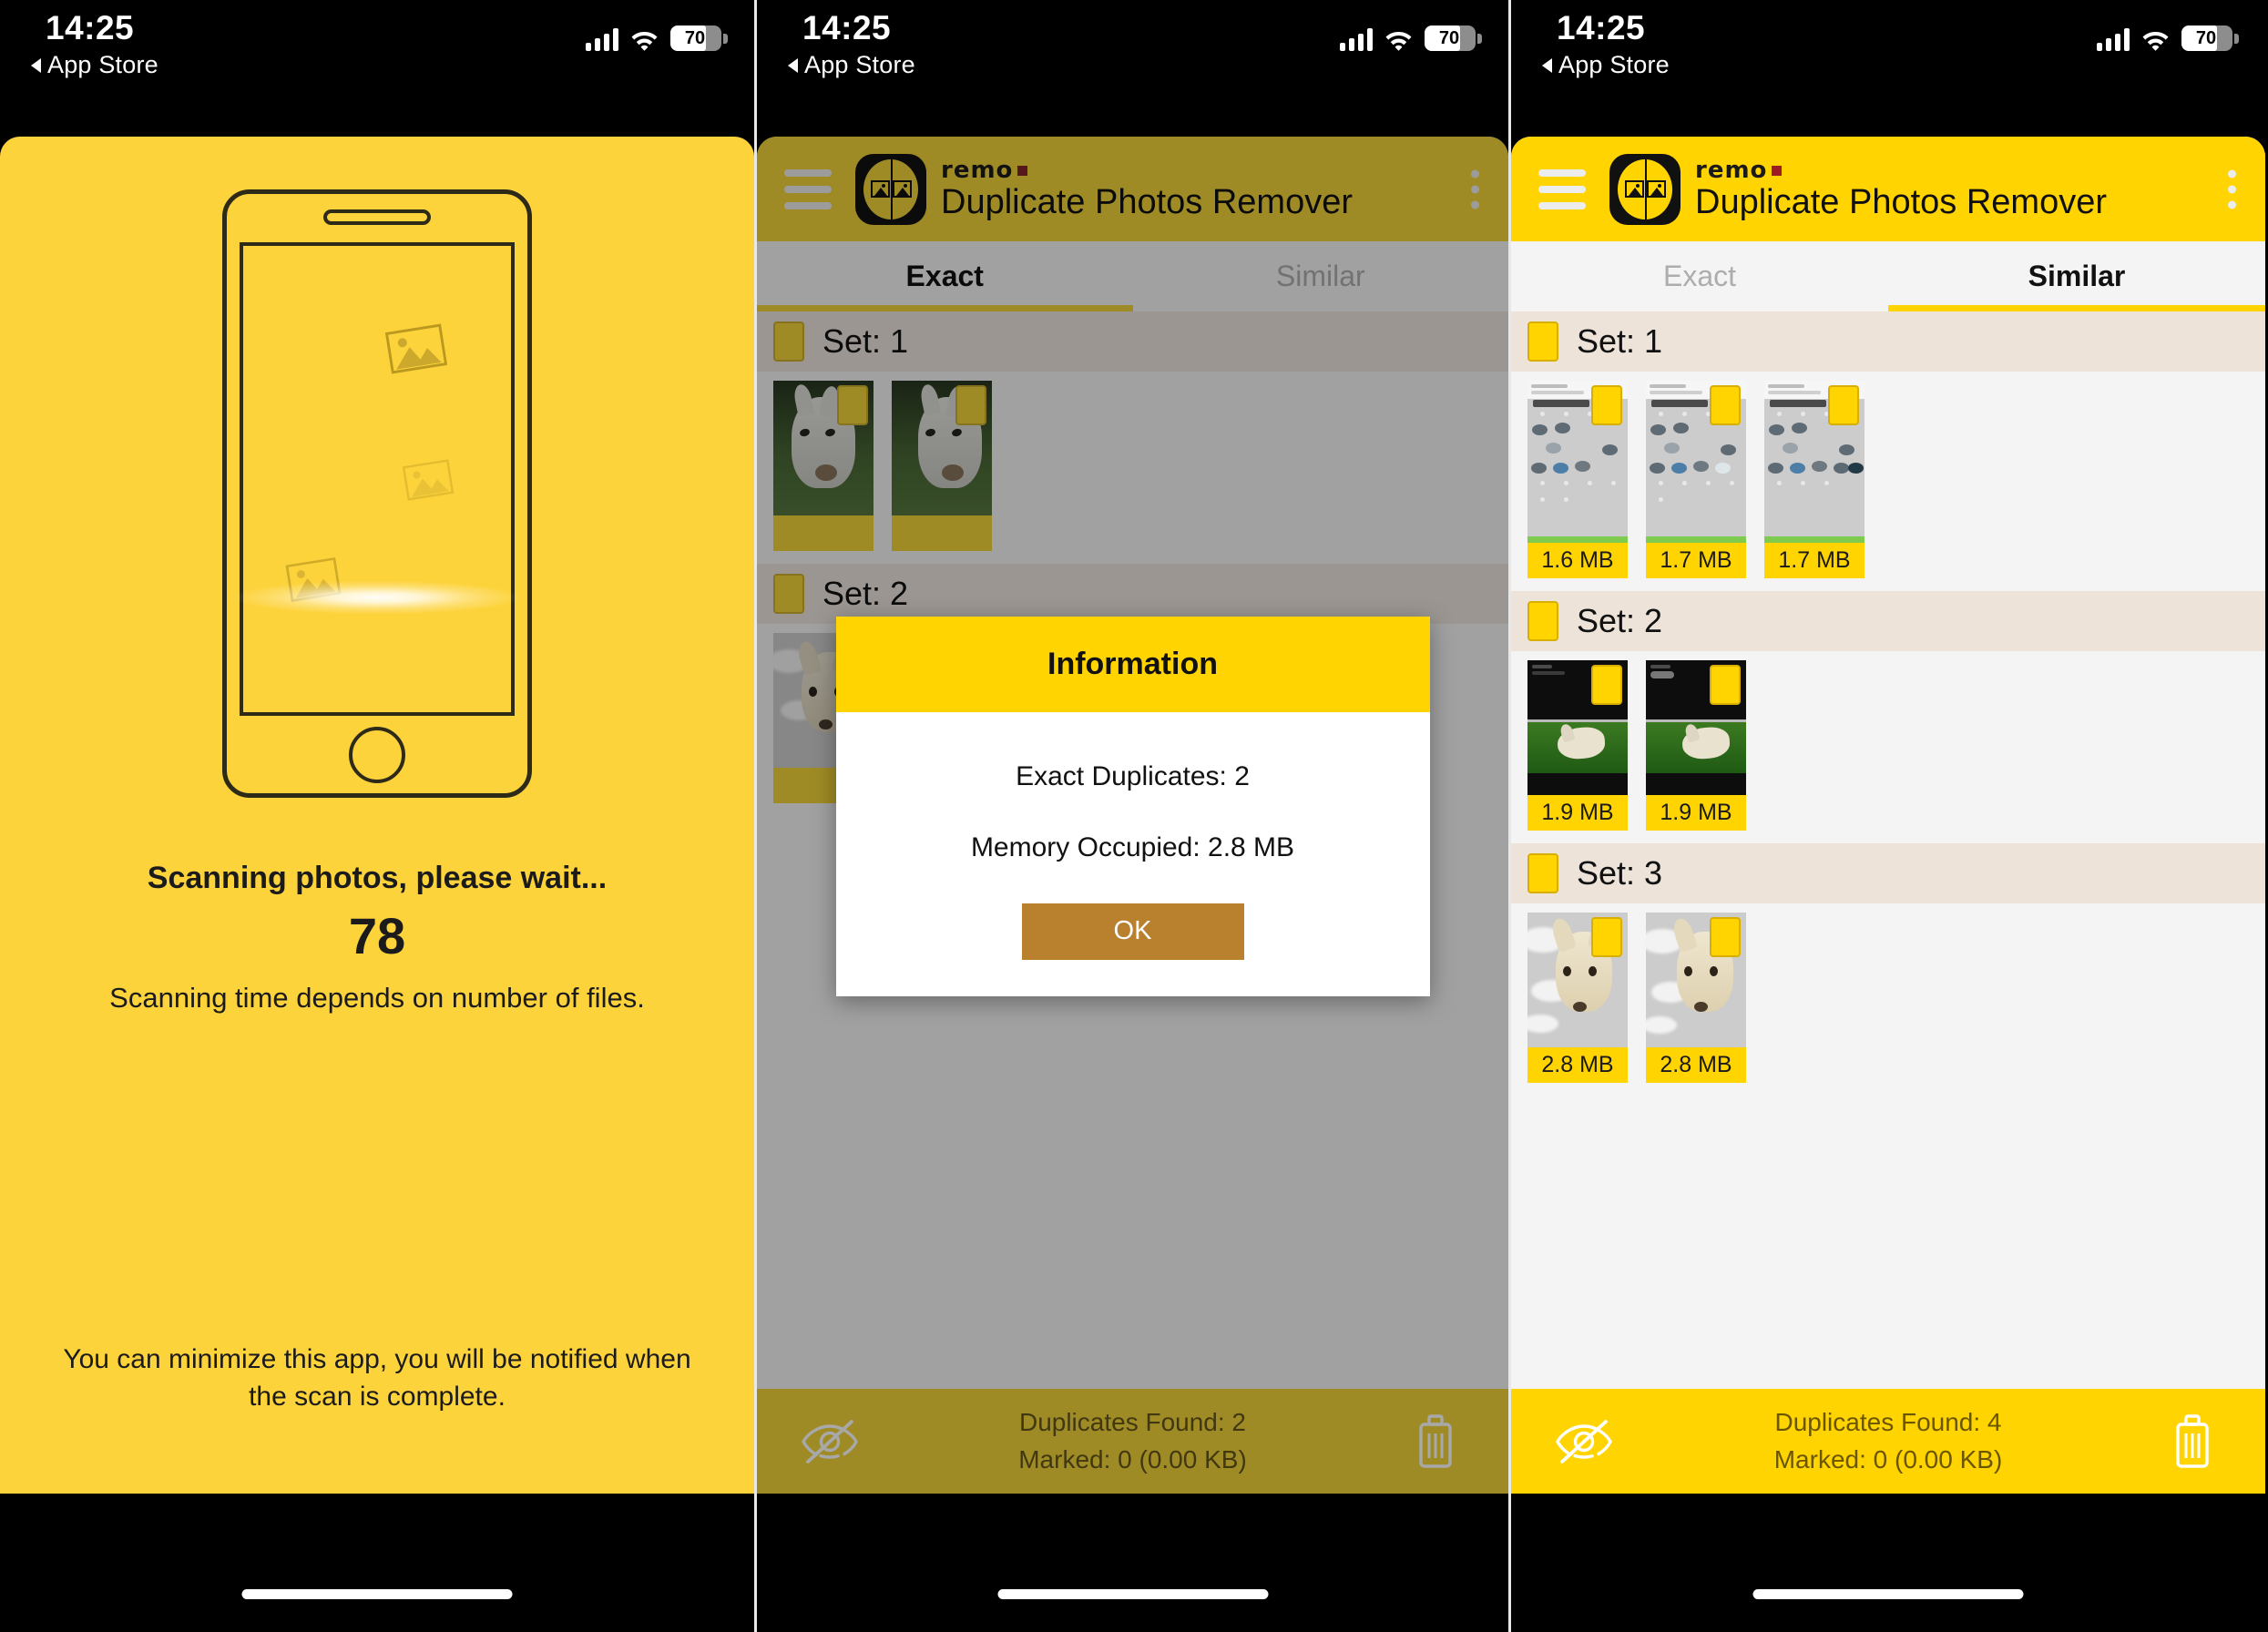 The image size is (2268, 1632). Describe the element at coordinates (1132, 1442) in the screenshot. I see `bottom-action-bar: Duplicates Found: 2 Marked: 0 (0.00 KB)` at that location.